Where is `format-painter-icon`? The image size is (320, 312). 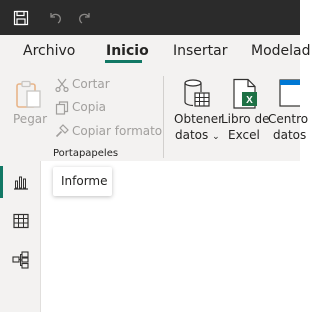
format-painter-icon is located at coordinates (62, 130).